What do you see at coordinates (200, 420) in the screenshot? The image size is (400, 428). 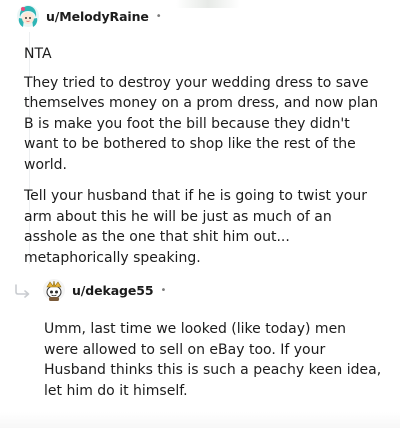 I see `bottom-fade` at bounding box center [200, 420].